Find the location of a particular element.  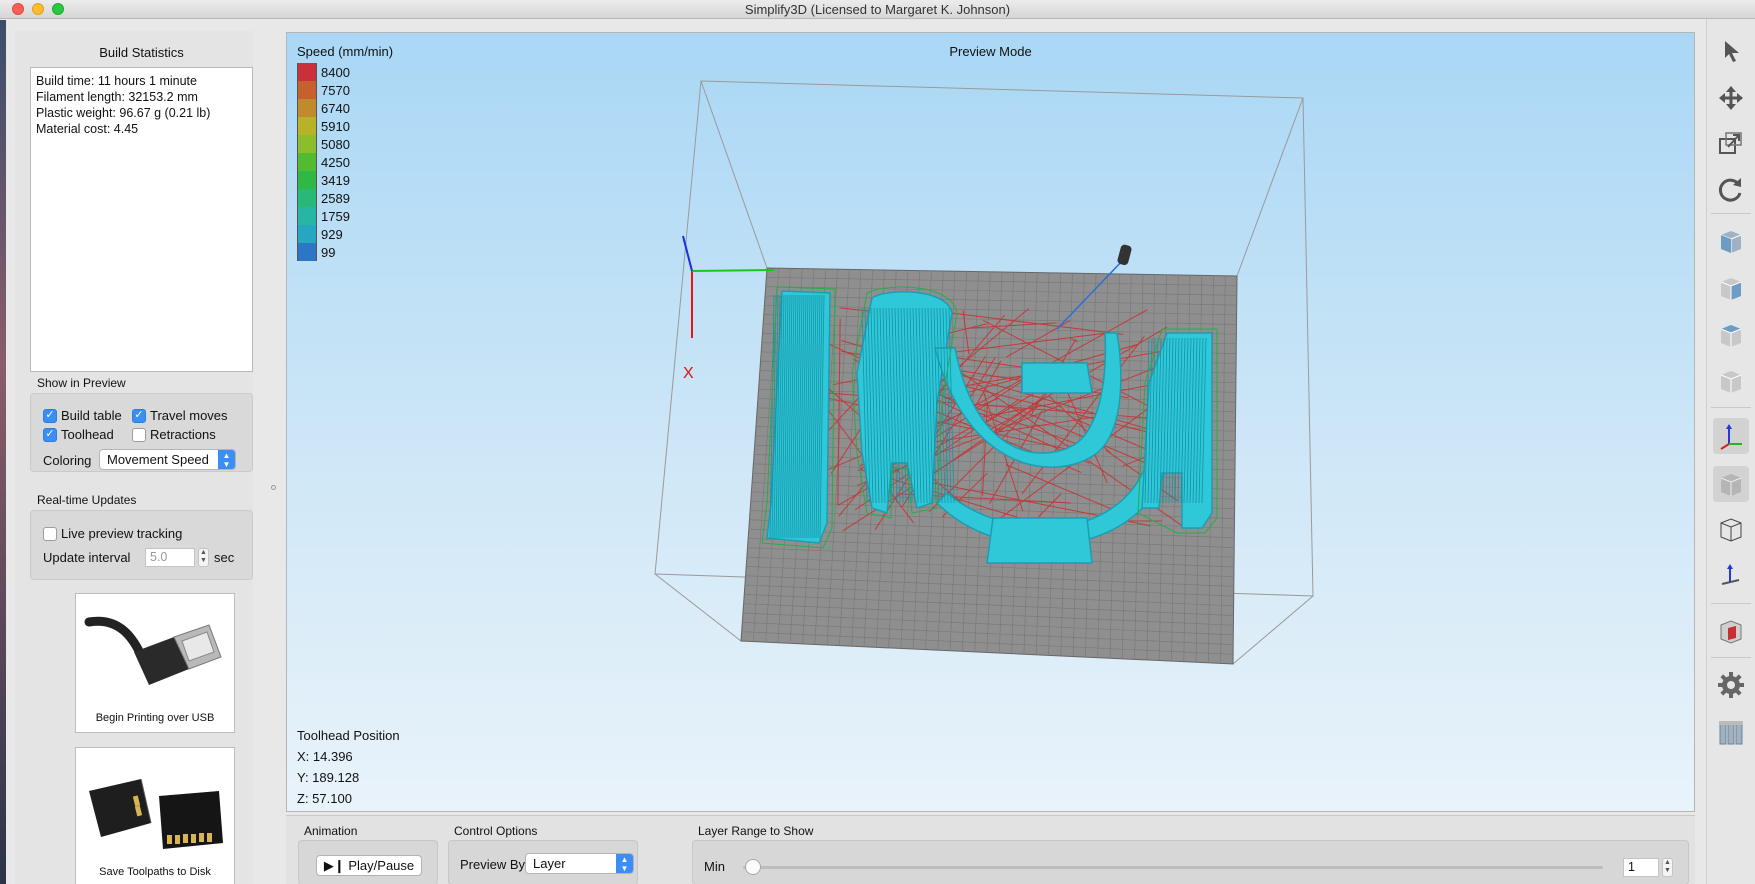

layer-min-slider-track is located at coordinates (1173, 867).